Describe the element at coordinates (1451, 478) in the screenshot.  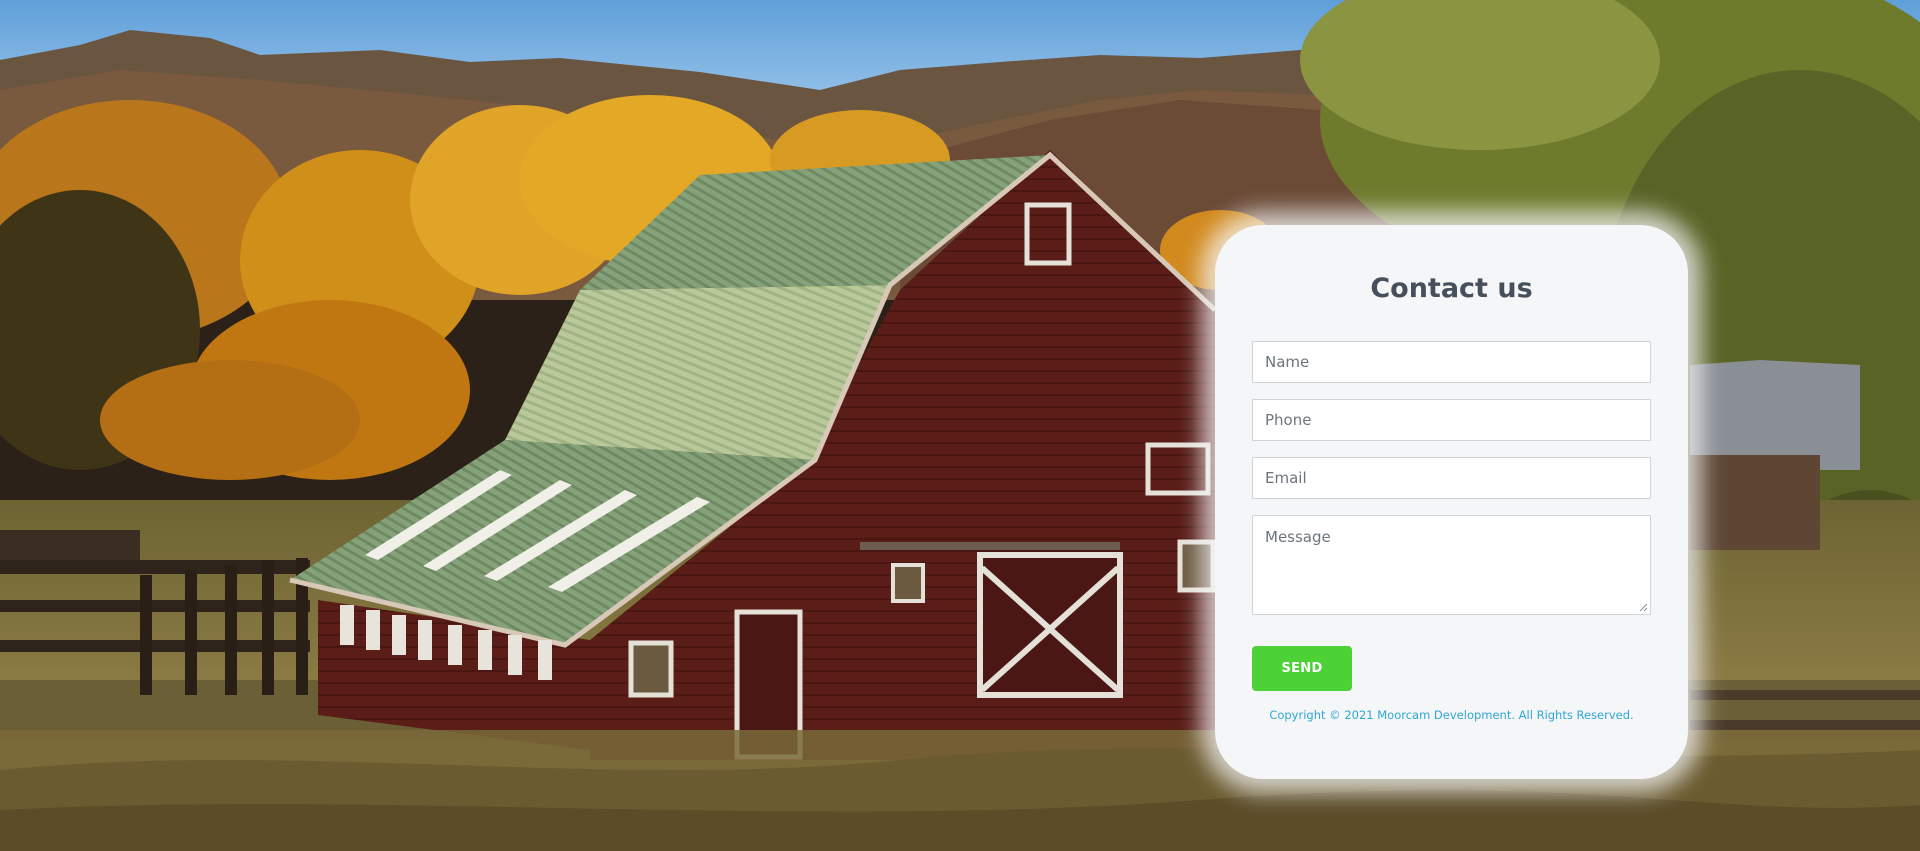
I see `email-input` at that location.